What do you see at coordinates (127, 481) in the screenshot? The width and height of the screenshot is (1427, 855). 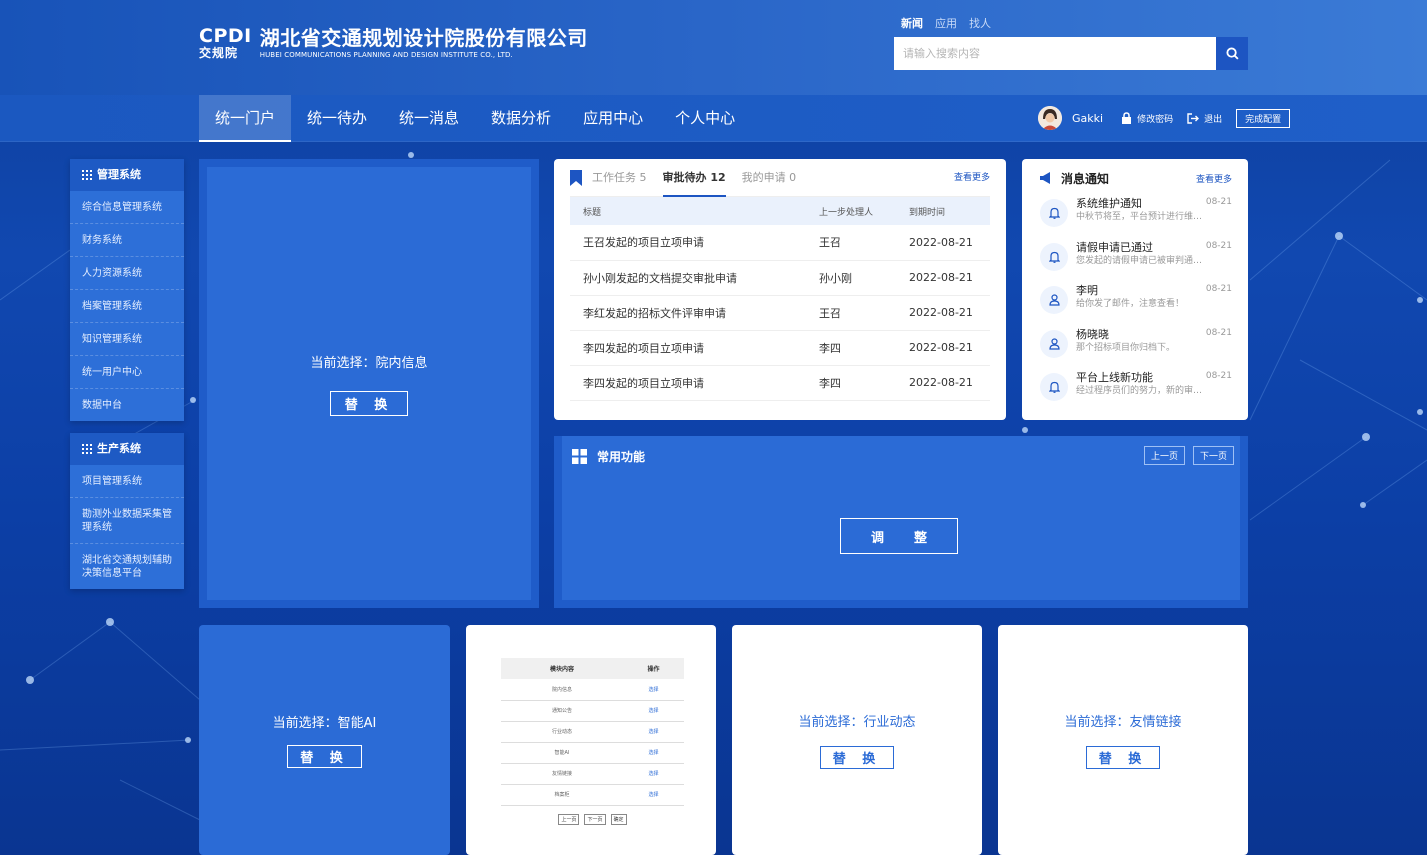 I see `sidebar-item-project-mgmt: 项目管理系统` at bounding box center [127, 481].